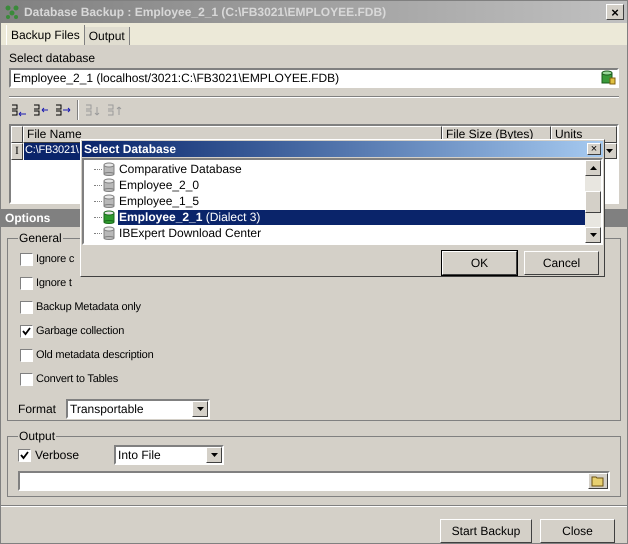 This screenshot has height=544, width=628. I want to click on checkbox-label: Old metadata description, so click(95, 355).